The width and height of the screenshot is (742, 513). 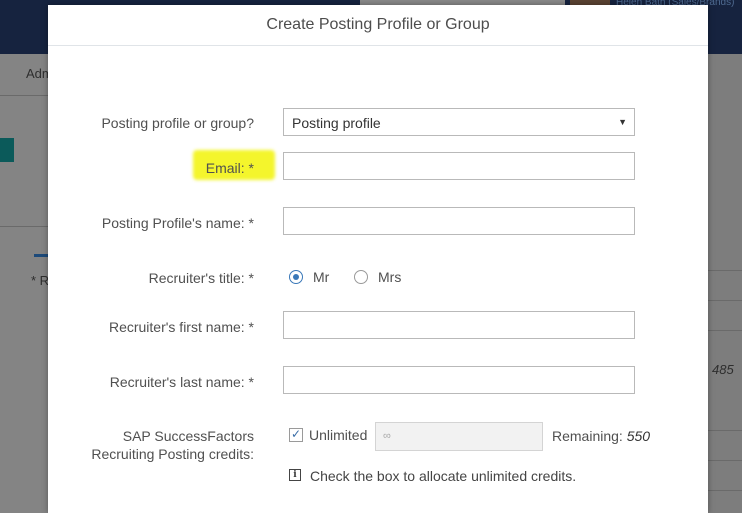 What do you see at coordinates (295, 475) in the screenshot?
I see `info-icon: i` at bounding box center [295, 475].